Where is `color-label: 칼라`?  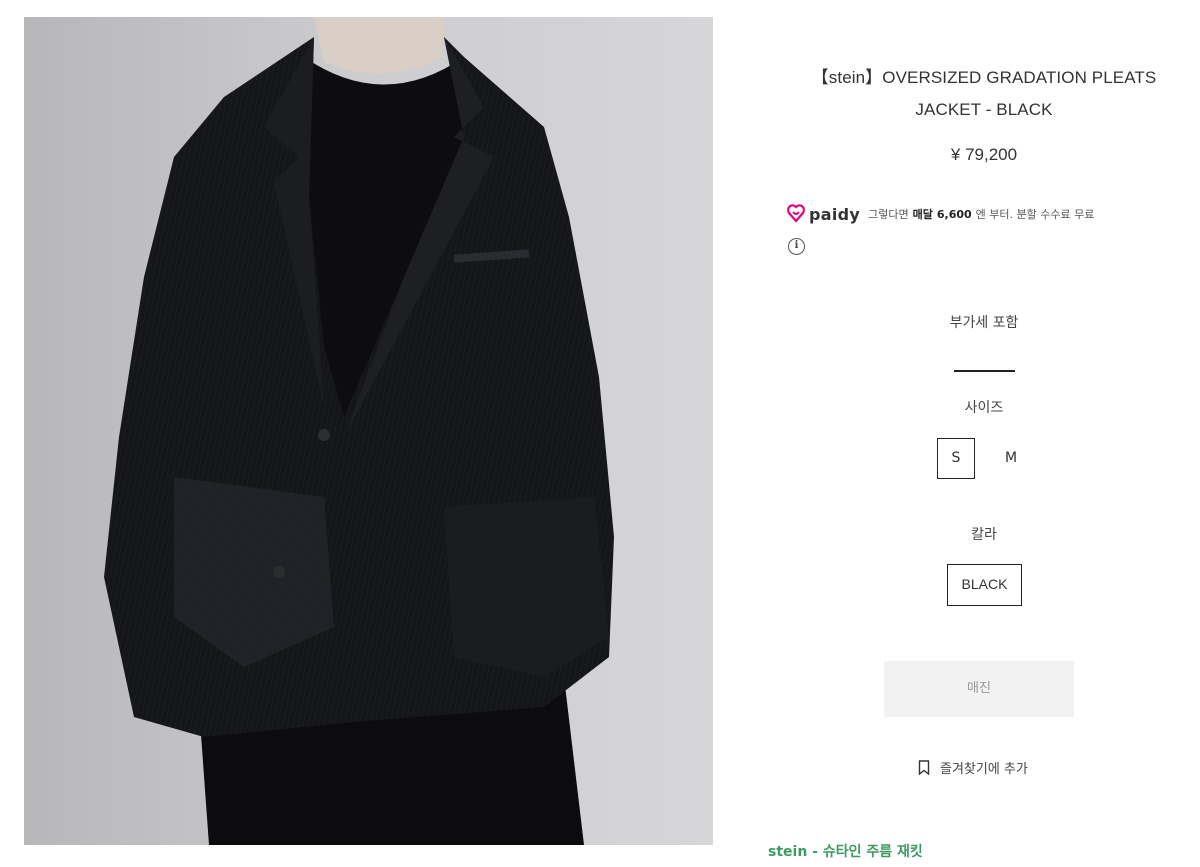 color-label: 칼라 is located at coordinates (984, 535).